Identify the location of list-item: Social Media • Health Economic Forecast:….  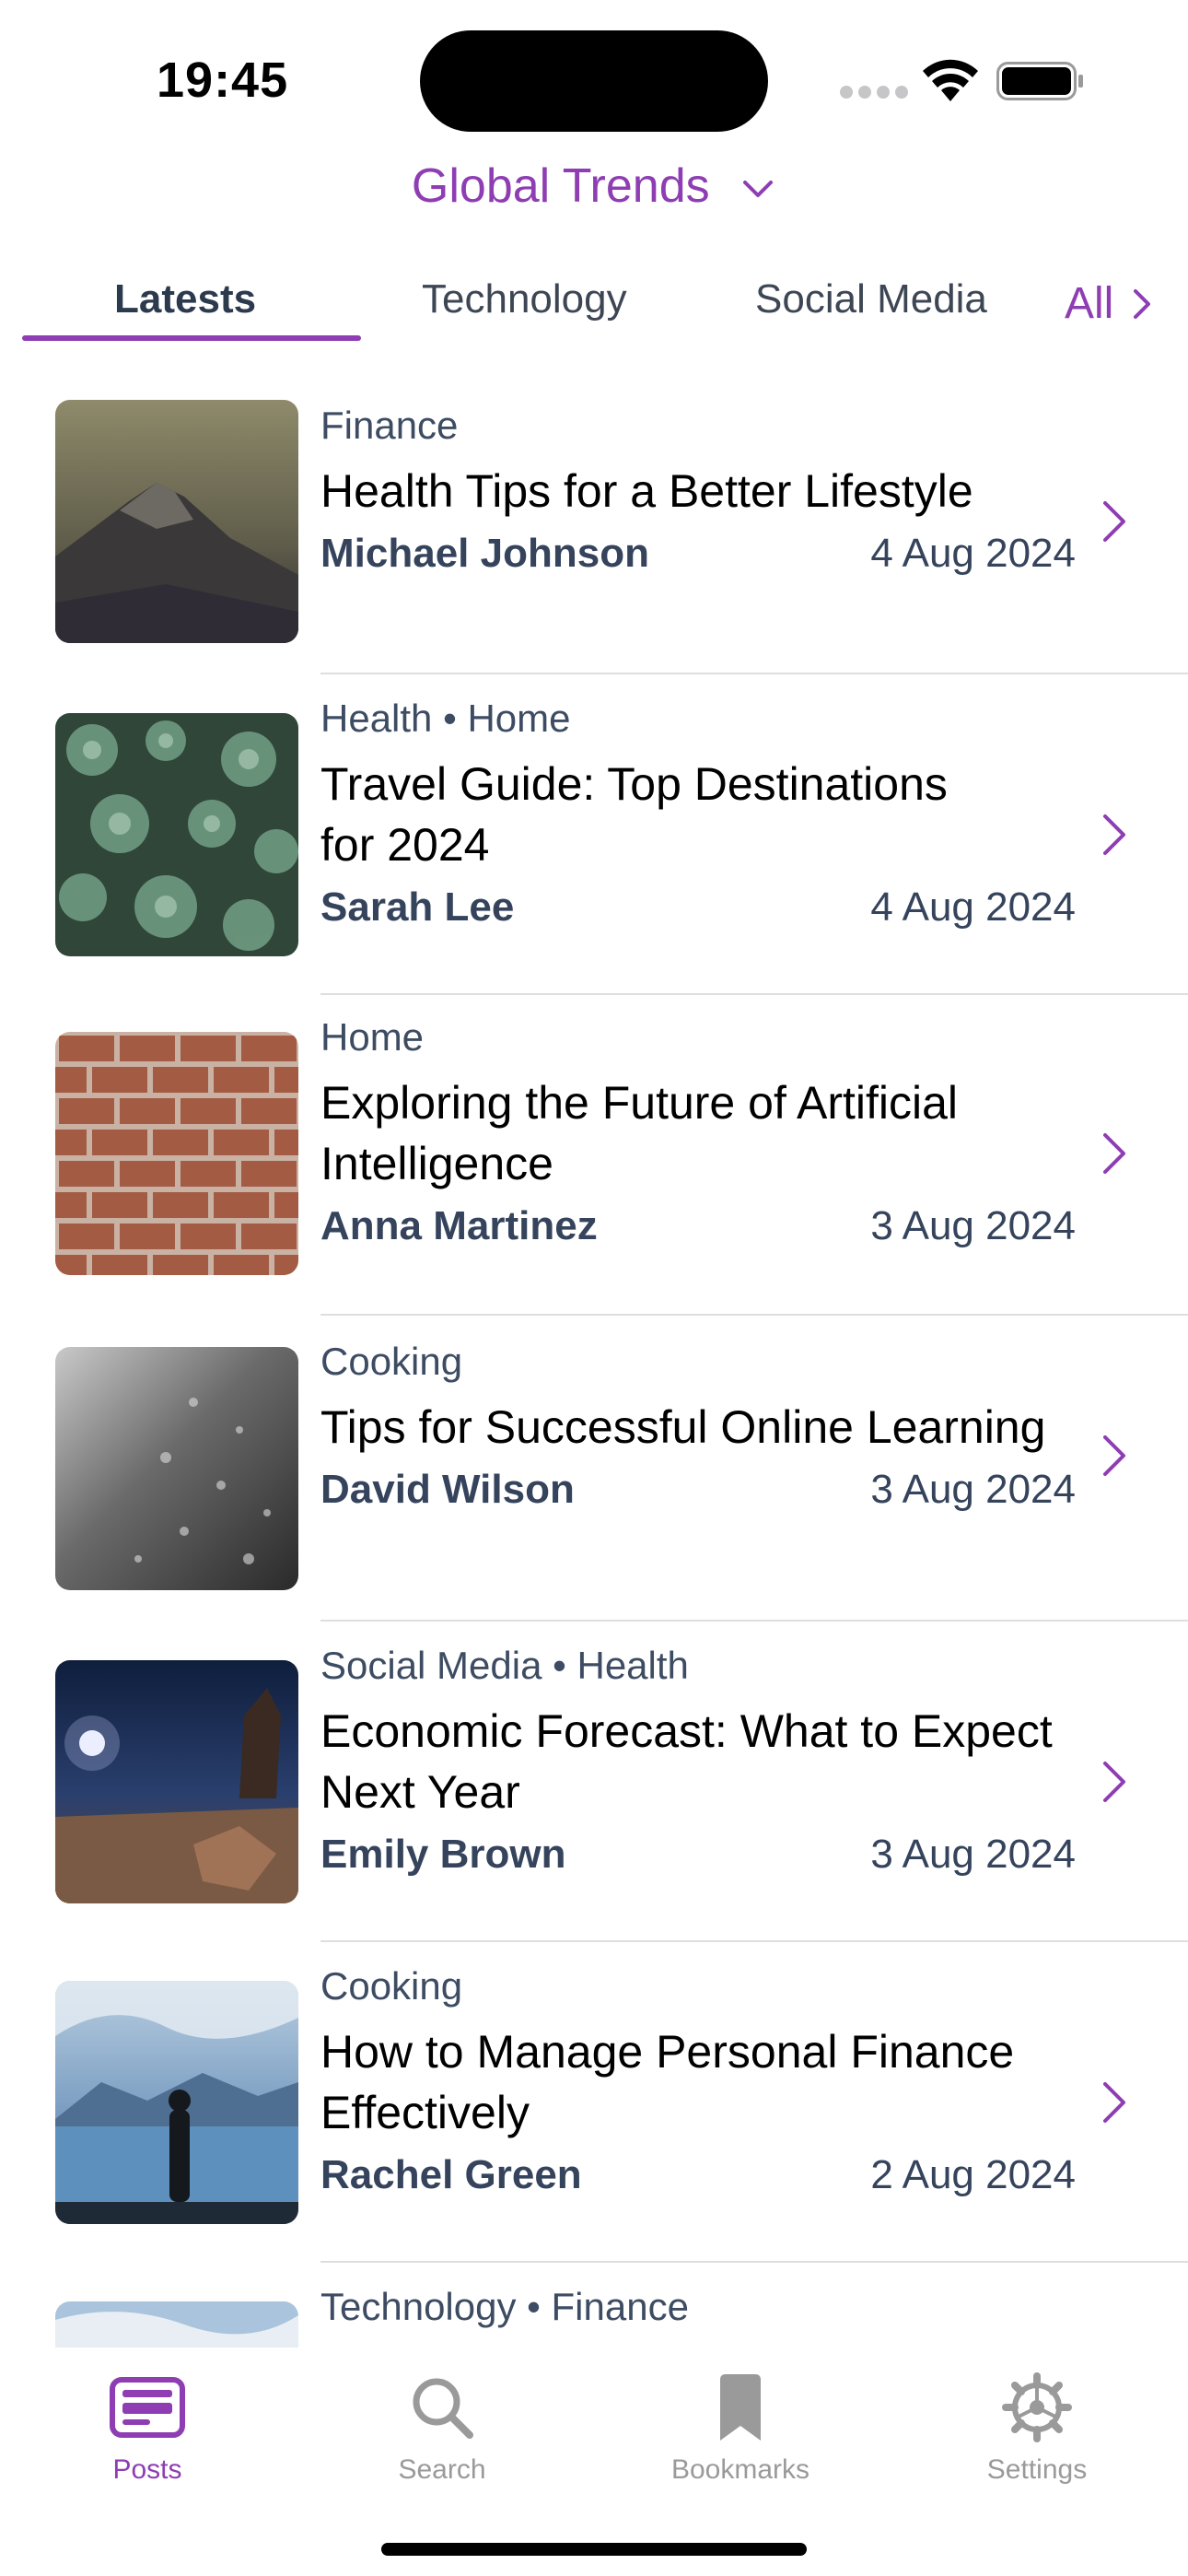
(594, 1782).